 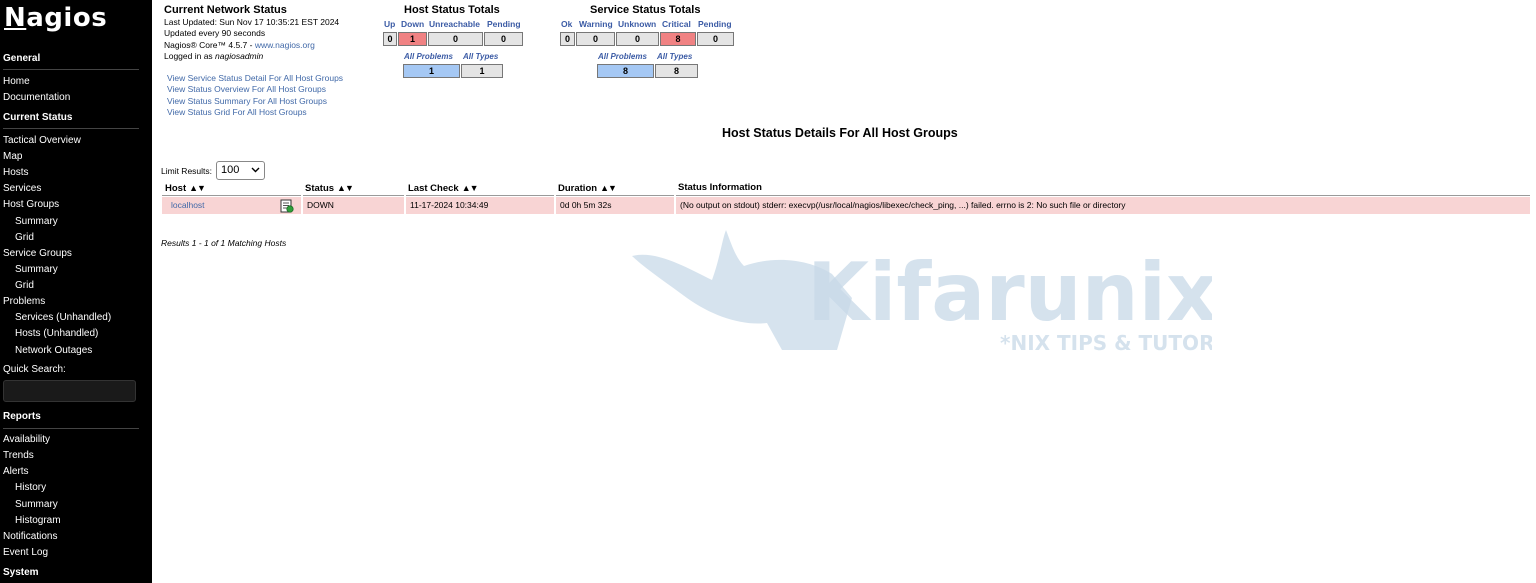 What do you see at coordinates (12, 157) in the screenshot?
I see `nav-map: Map` at bounding box center [12, 157].